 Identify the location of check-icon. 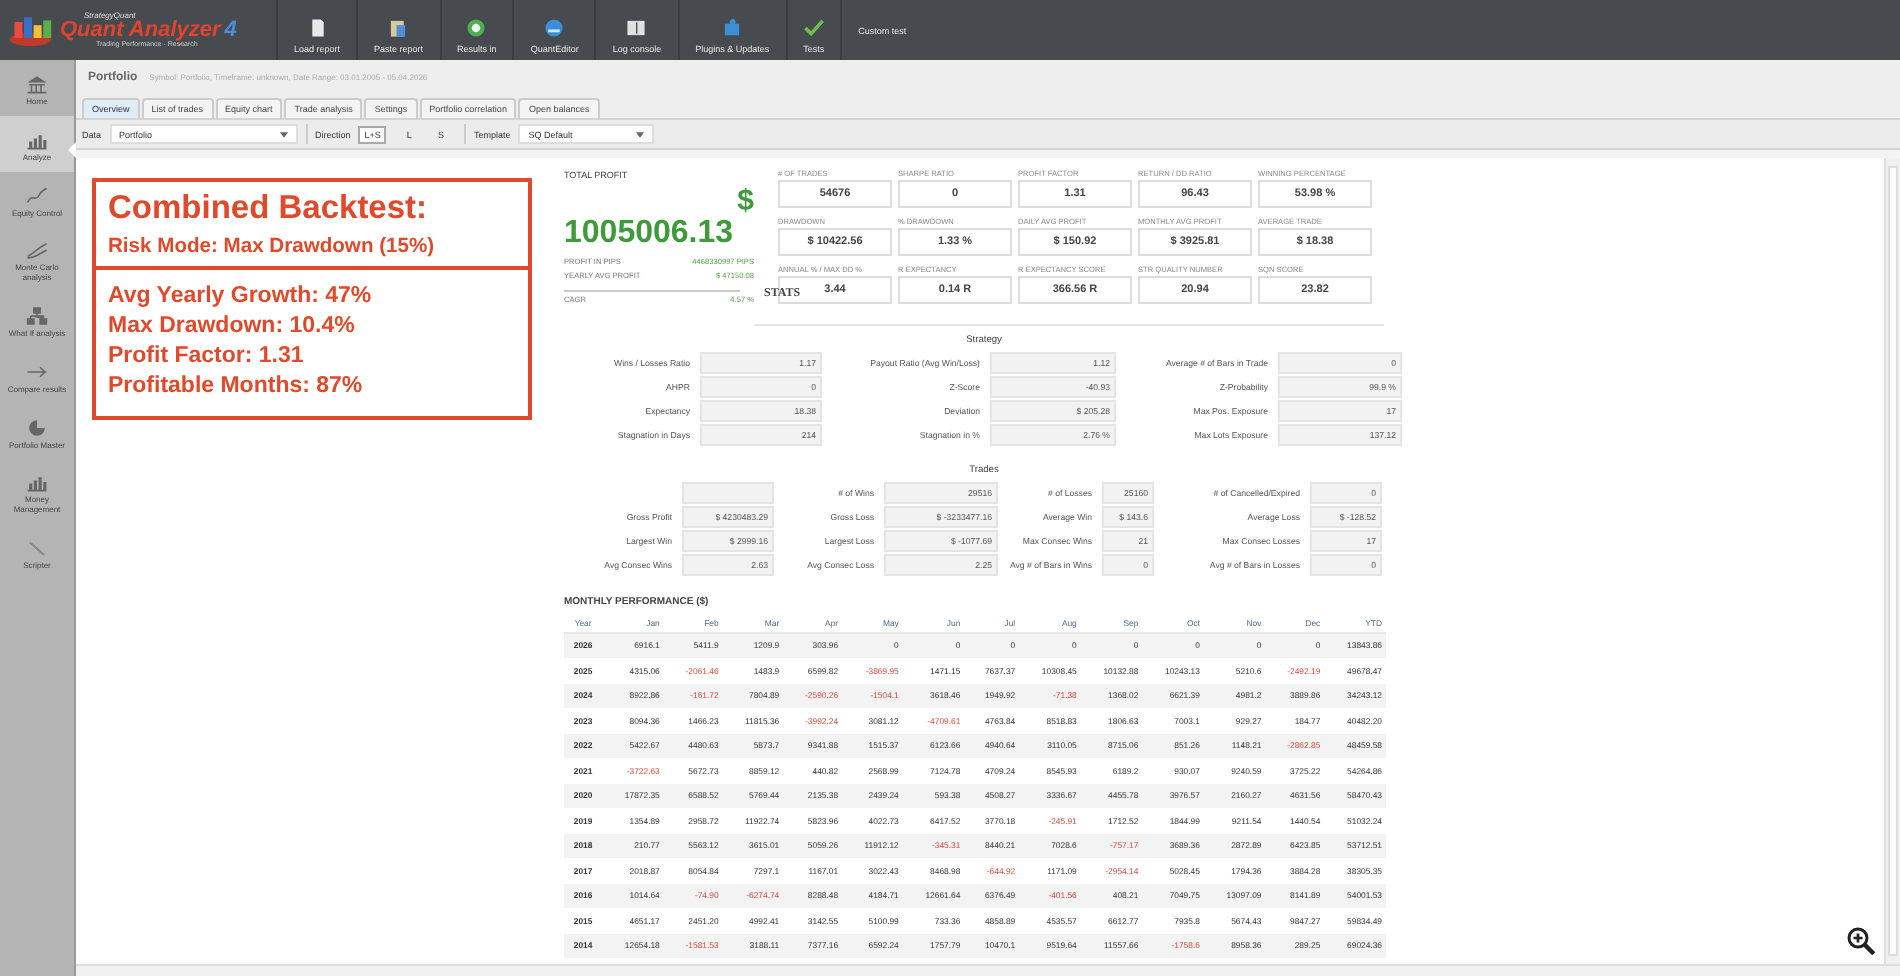
(813, 28).